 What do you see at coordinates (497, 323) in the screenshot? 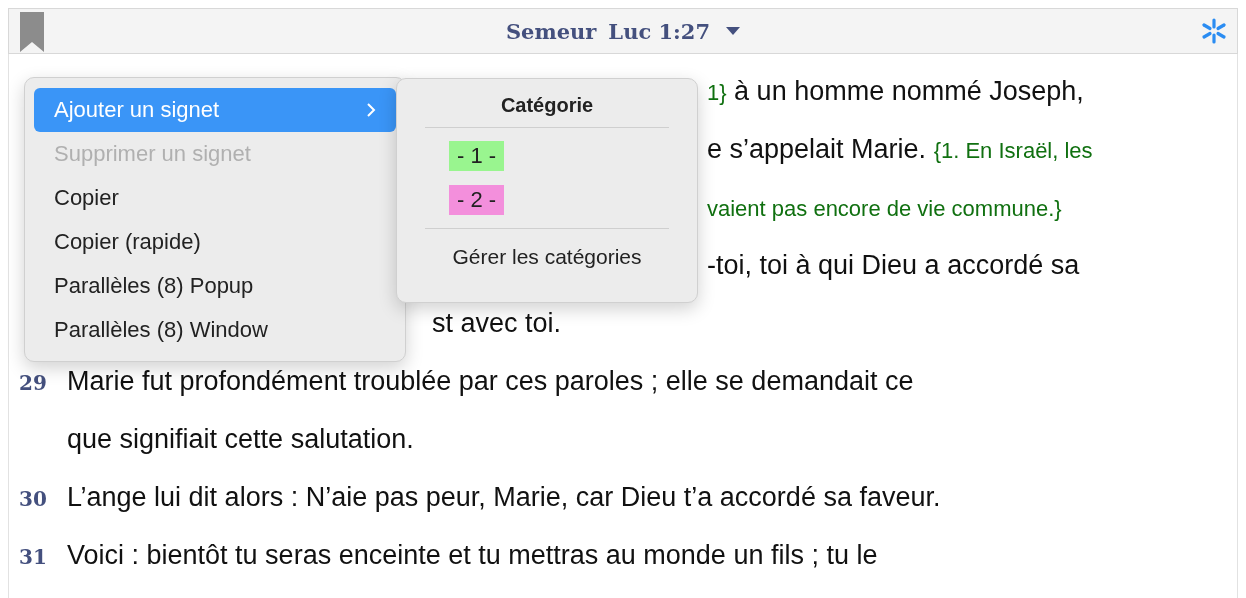
I see `verse-text: st avec toi.` at bounding box center [497, 323].